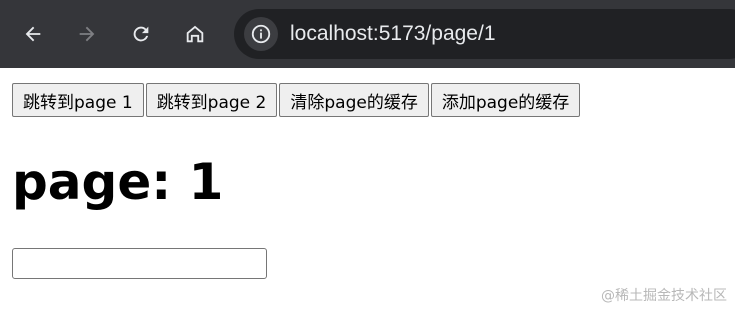 The height and width of the screenshot is (311, 735). What do you see at coordinates (393, 34) in the screenshot?
I see `url-text: localhost:5173/page/1` at bounding box center [393, 34].